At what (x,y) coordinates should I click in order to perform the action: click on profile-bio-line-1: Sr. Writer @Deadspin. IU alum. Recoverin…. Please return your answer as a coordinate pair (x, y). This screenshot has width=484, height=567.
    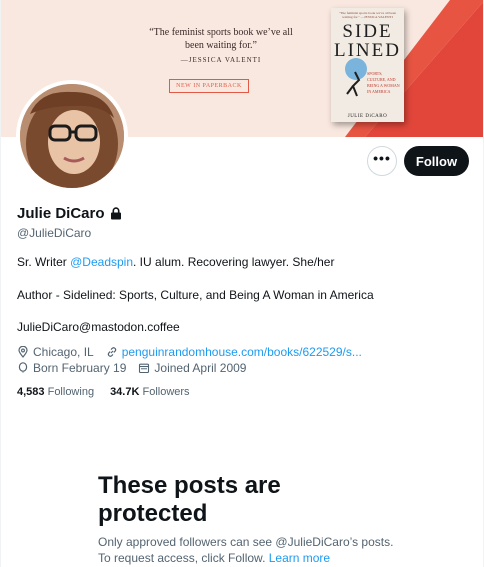
    Looking at the image, I should click on (175, 262).